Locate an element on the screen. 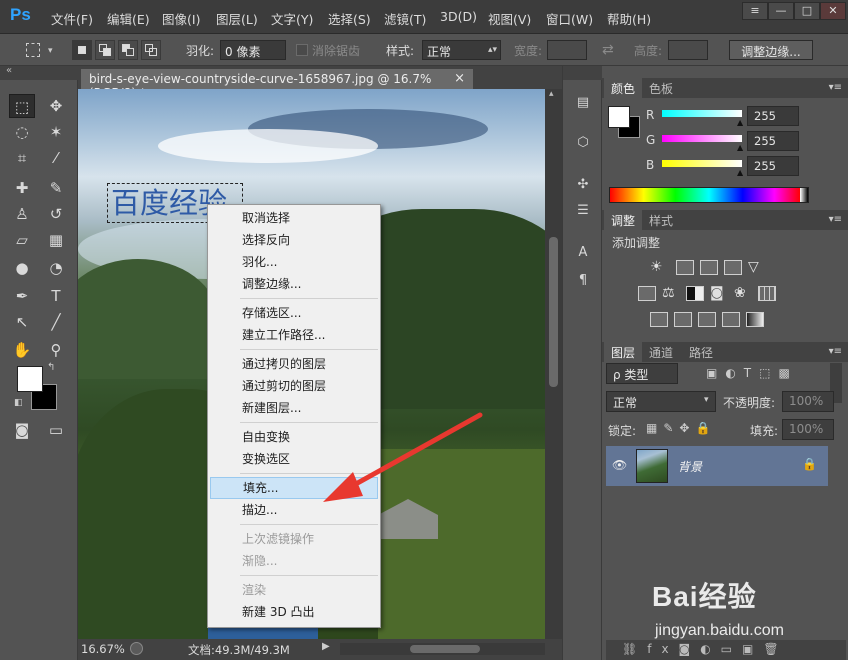  maximize-button: □ is located at coordinates (807, 11).